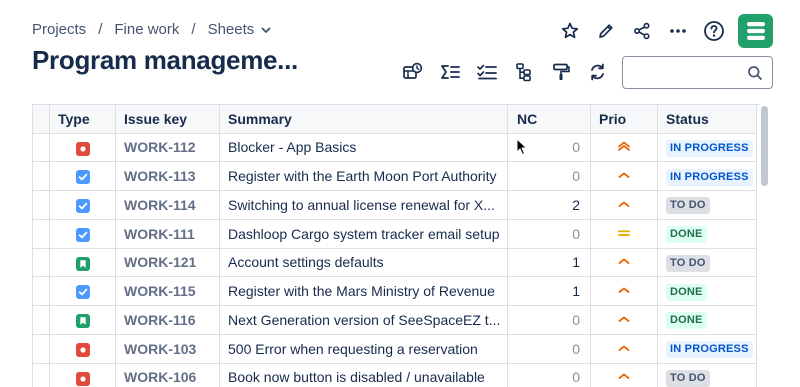 The width and height of the screenshot is (800, 387). What do you see at coordinates (146, 29) in the screenshot?
I see `breadcrumb-fine-work: Fine work` at bounding box center [146, 29].